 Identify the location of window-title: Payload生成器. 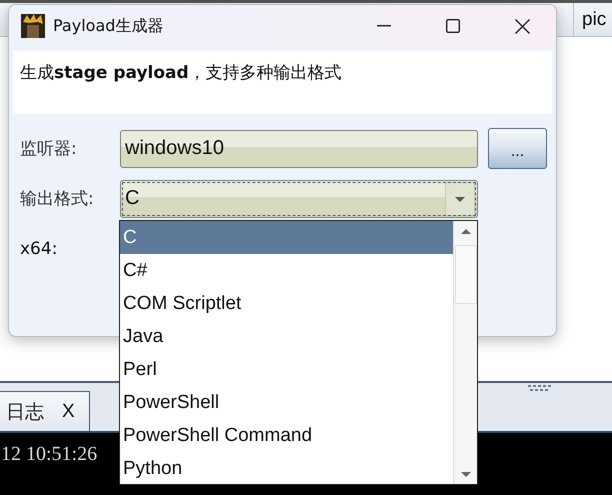
(108, 26).